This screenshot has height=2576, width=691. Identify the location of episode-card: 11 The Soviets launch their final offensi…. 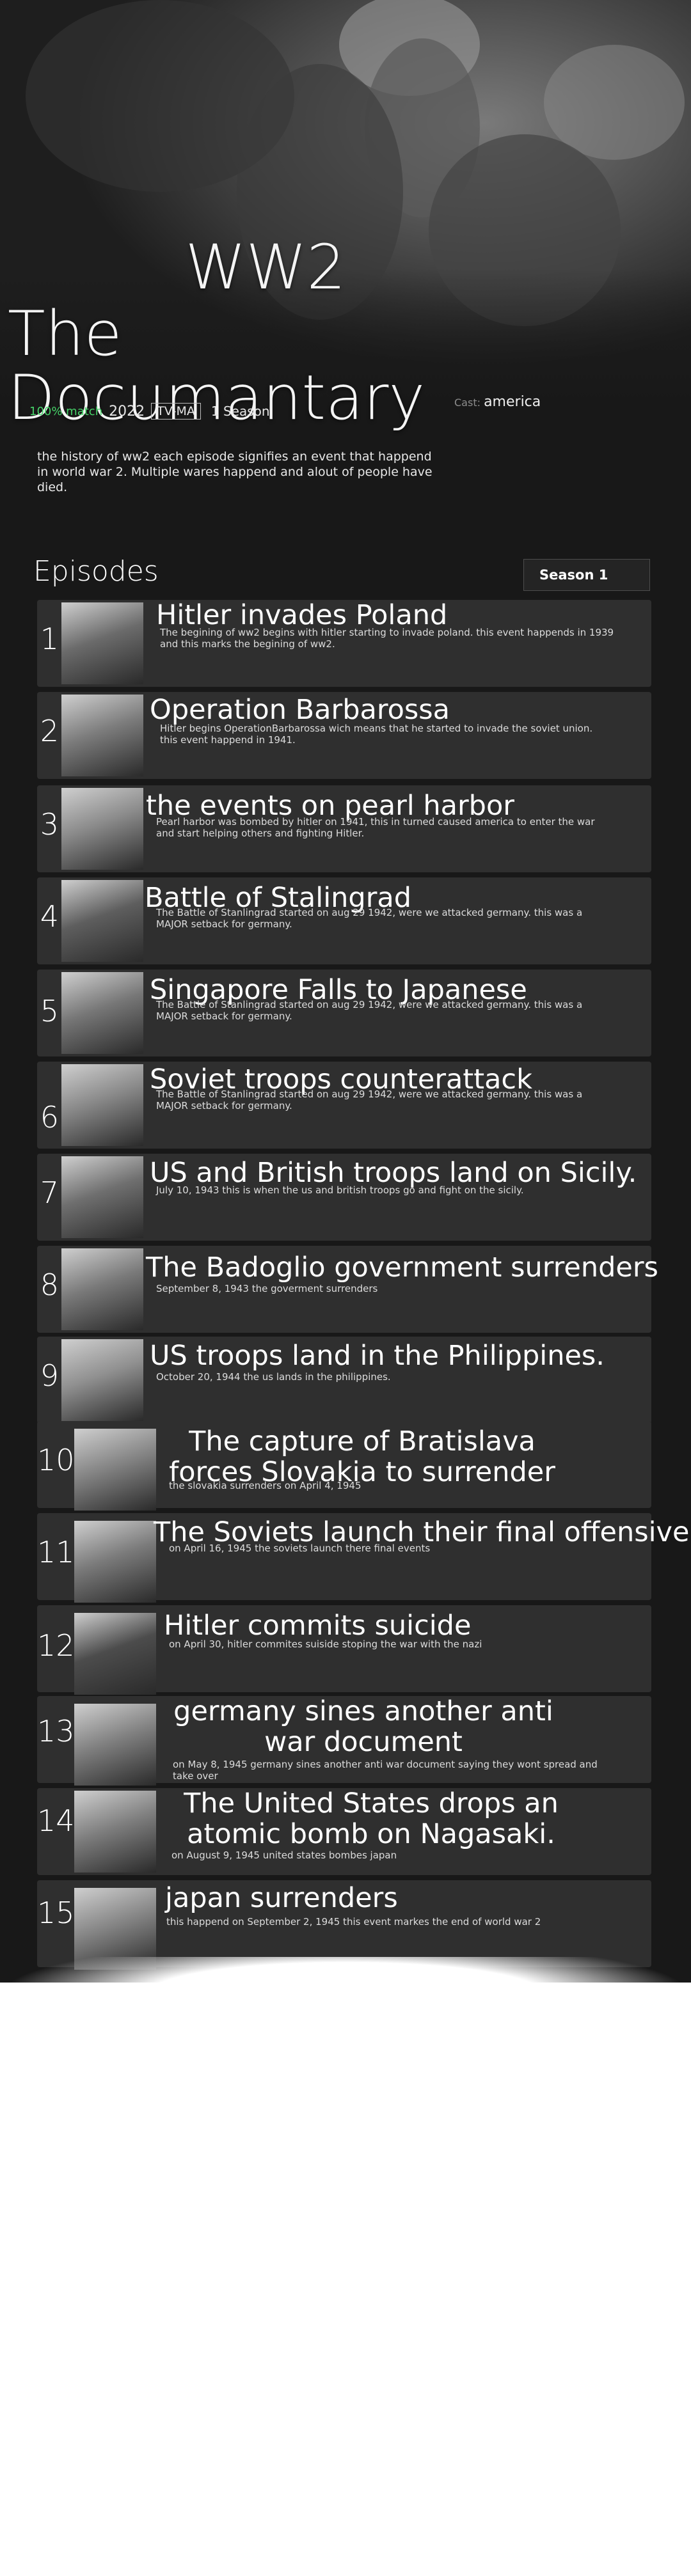
(363, 1558).